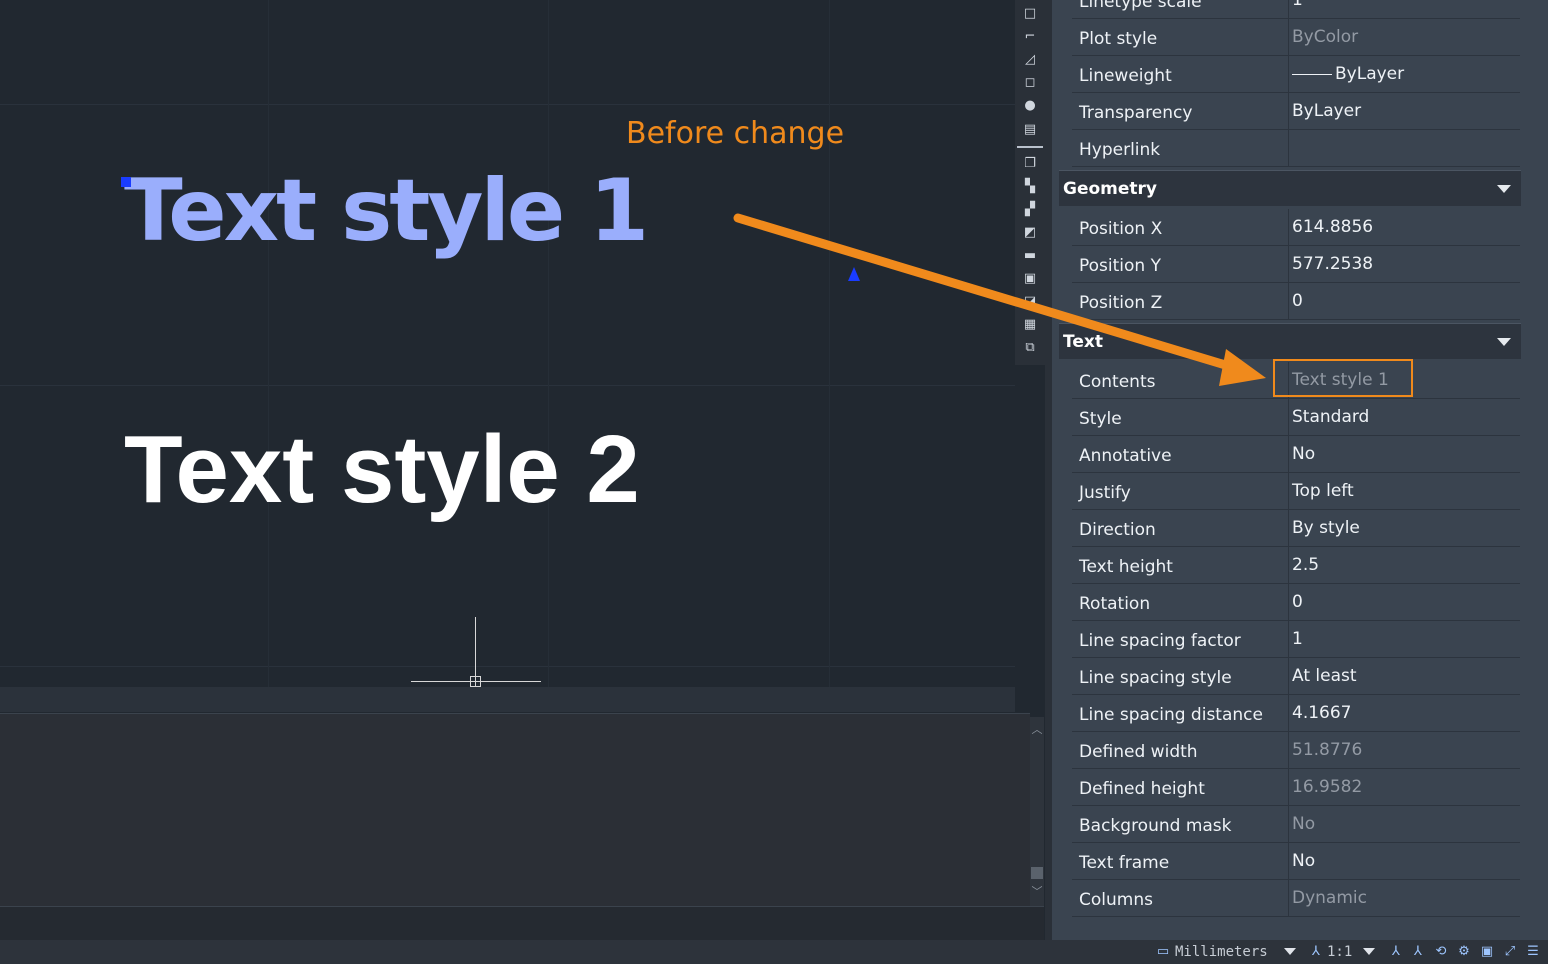 This screenshot has height=964, width=1548. I want to click on auto-scale-icon: ⅄, so click(1418, 952).